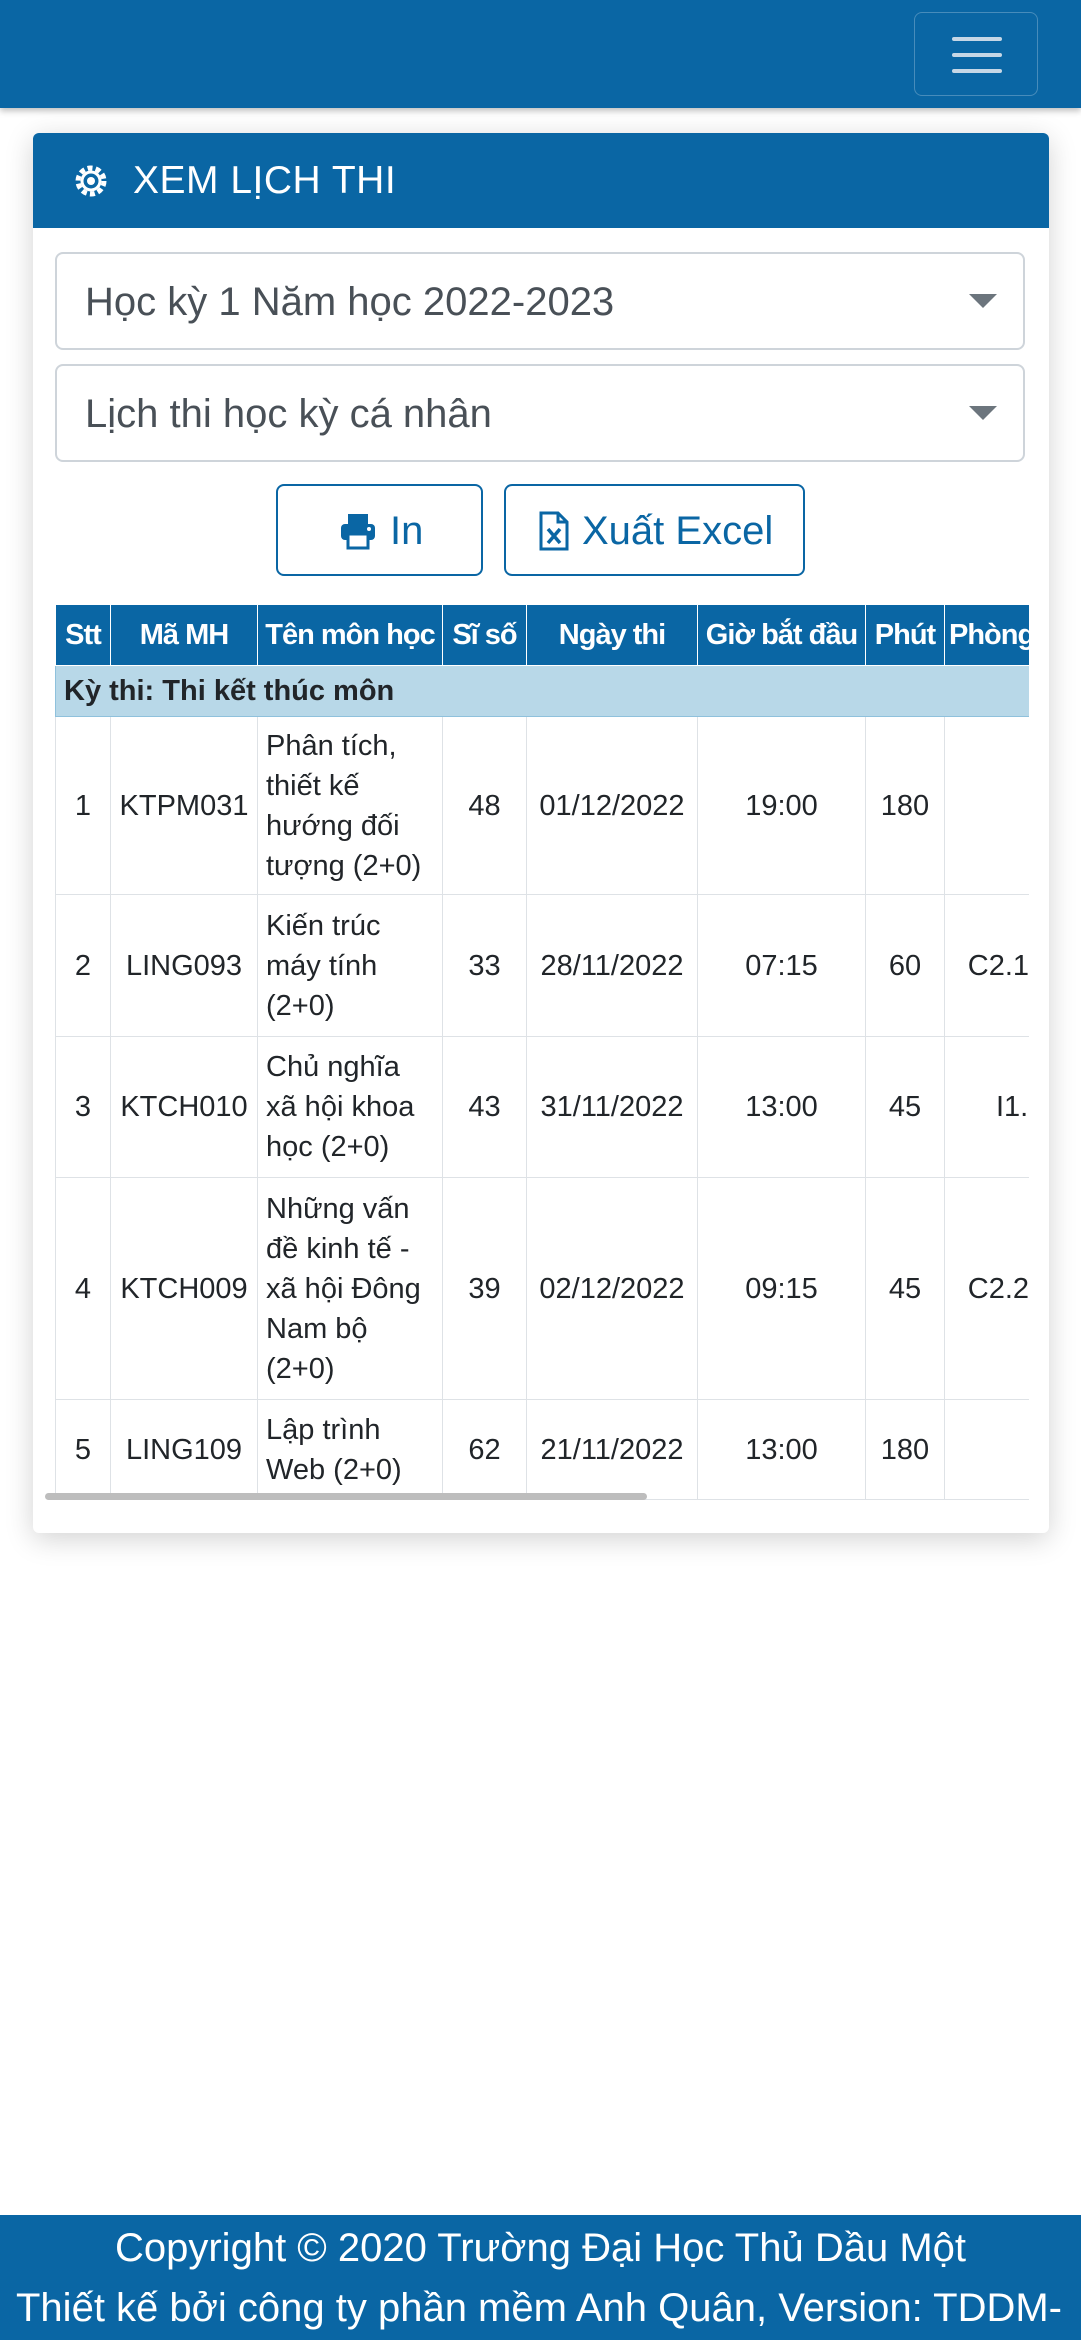 This screenshot has height=2340, width=1081. What do you see at coordinates (184, 1449) in the screenshot?
I see `table-cell: LING109` at bounding box center [184, 1449].